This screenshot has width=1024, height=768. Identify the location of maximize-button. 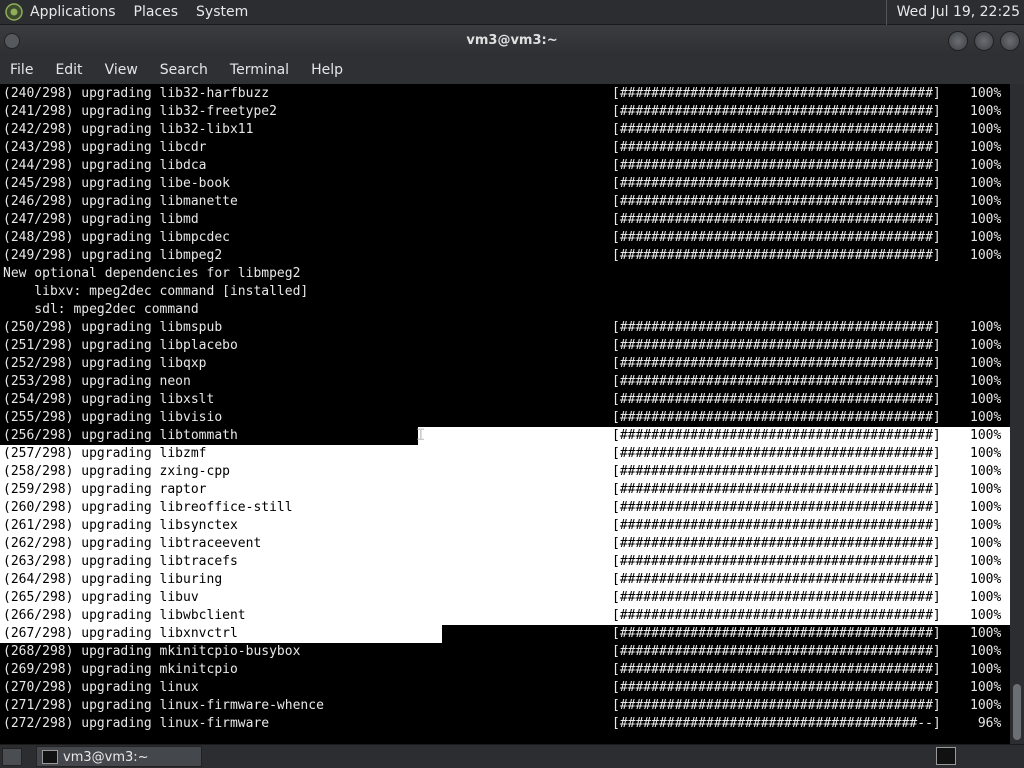
(984, 41).